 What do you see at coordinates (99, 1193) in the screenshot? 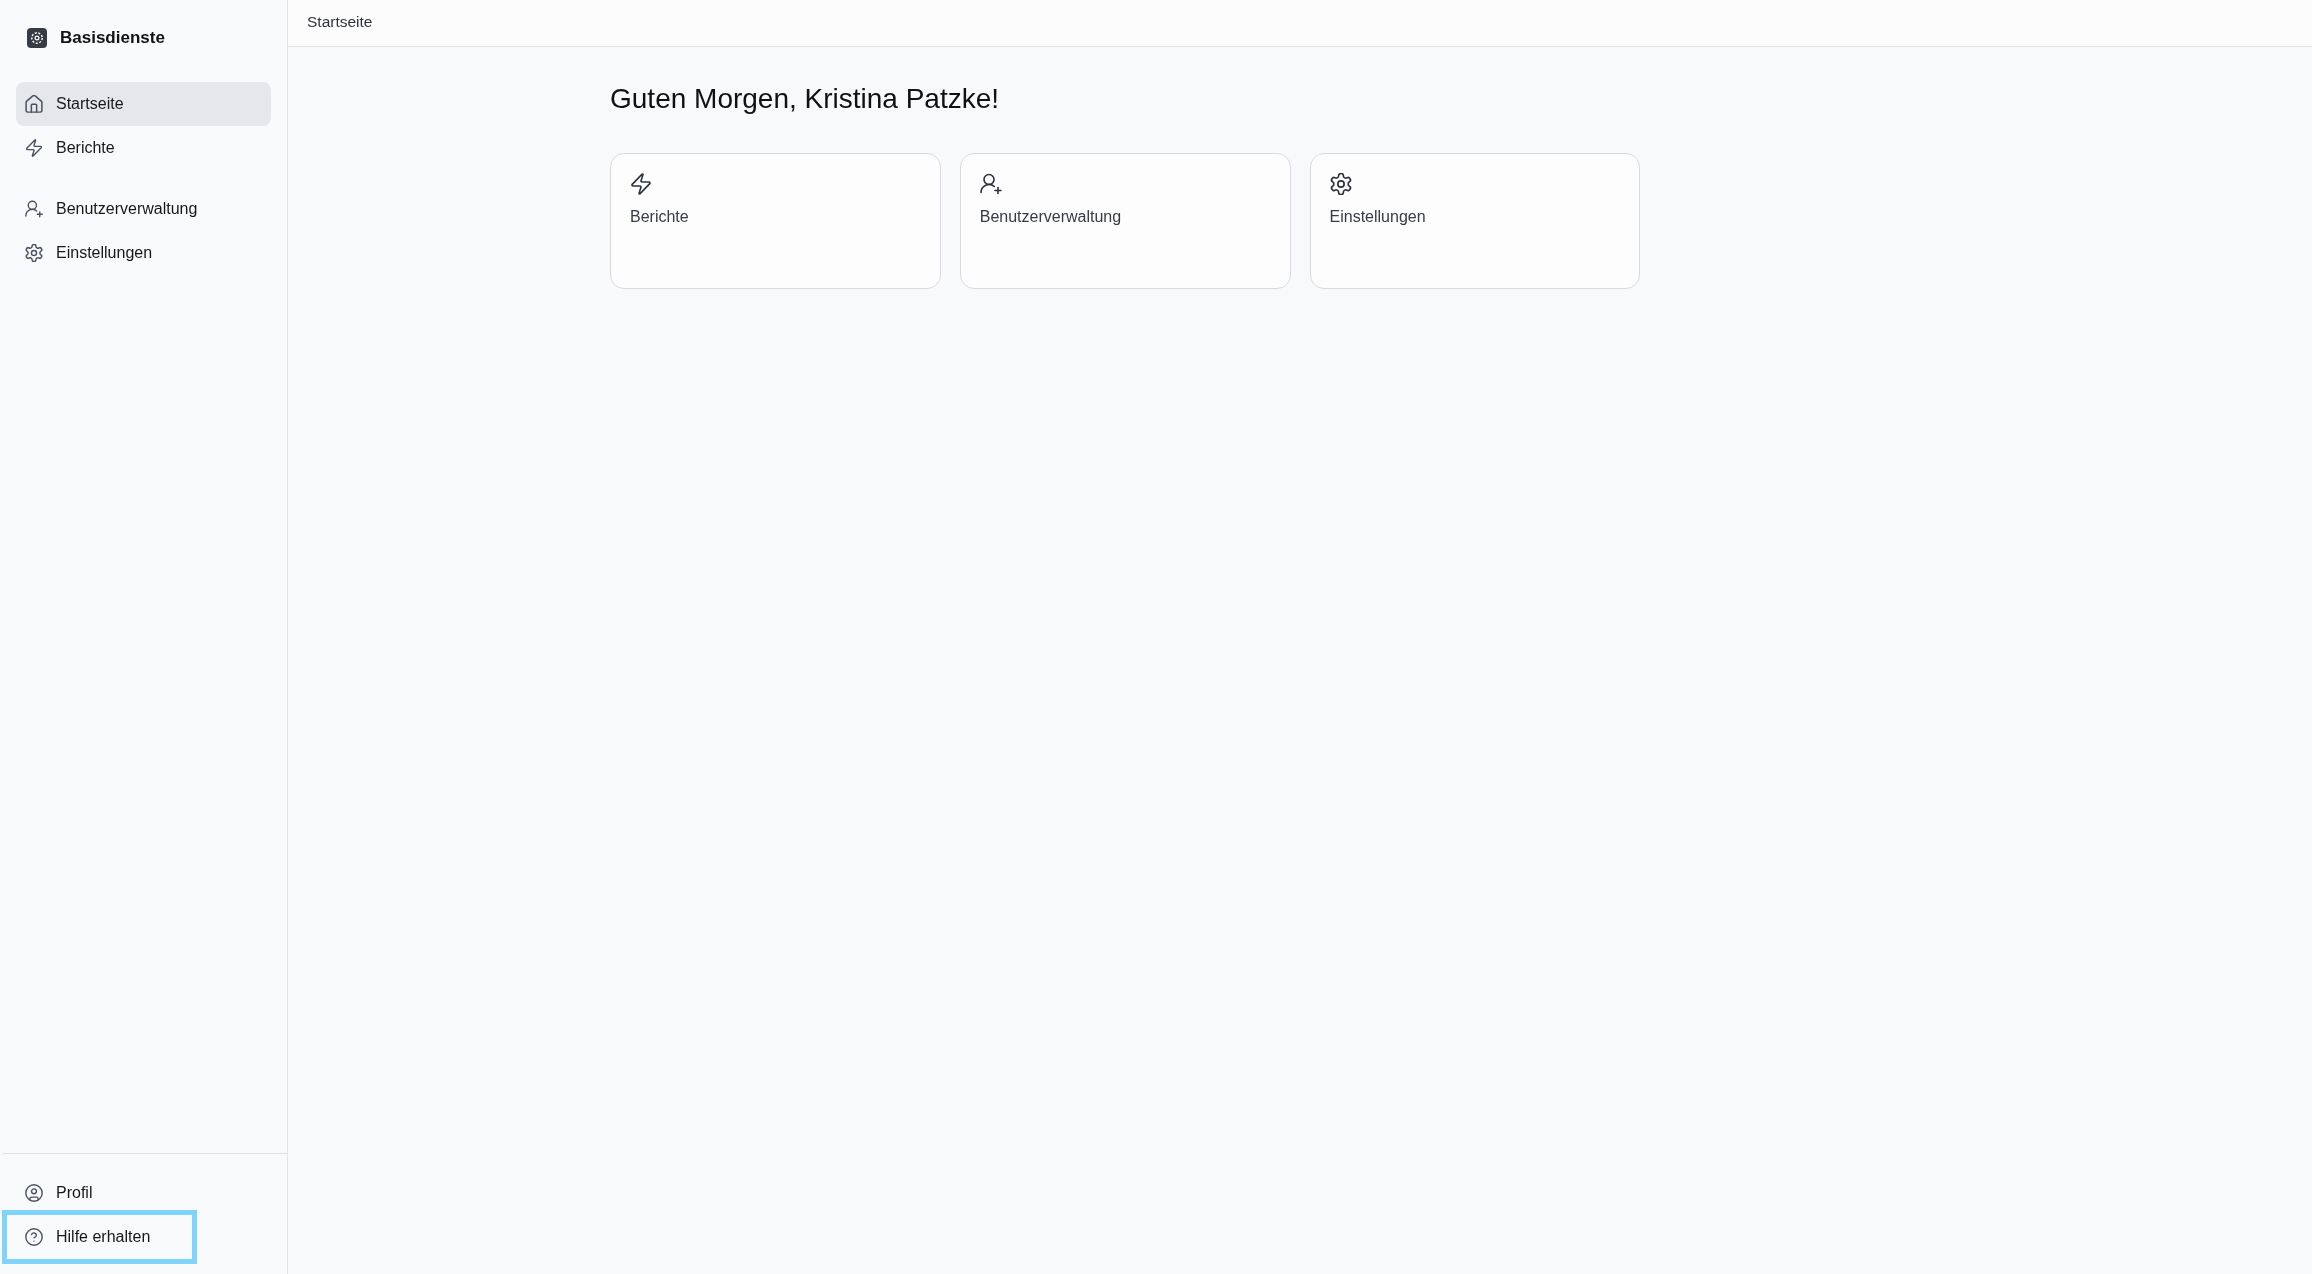
I see `sidebar-nav-item: Profil` at bounding box center [99, 1193].